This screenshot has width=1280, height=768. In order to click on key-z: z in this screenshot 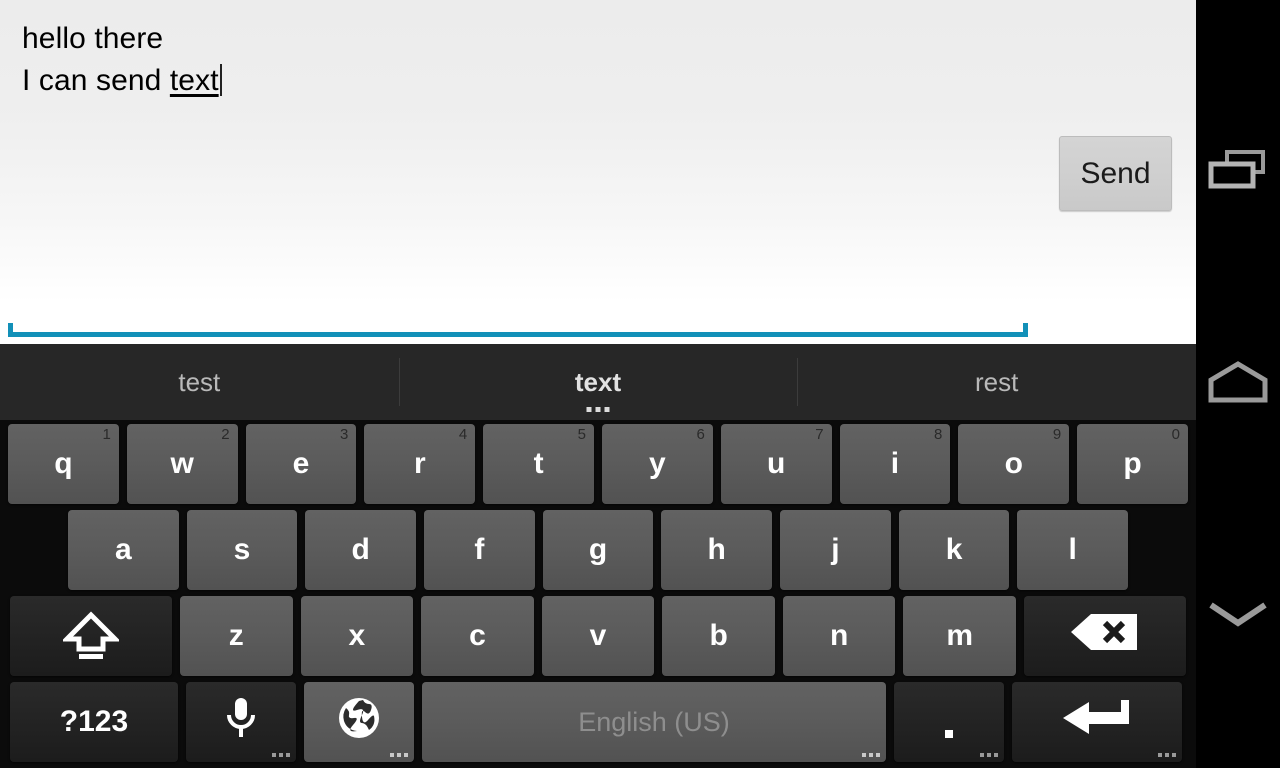, I will do `click(236, 636)`.